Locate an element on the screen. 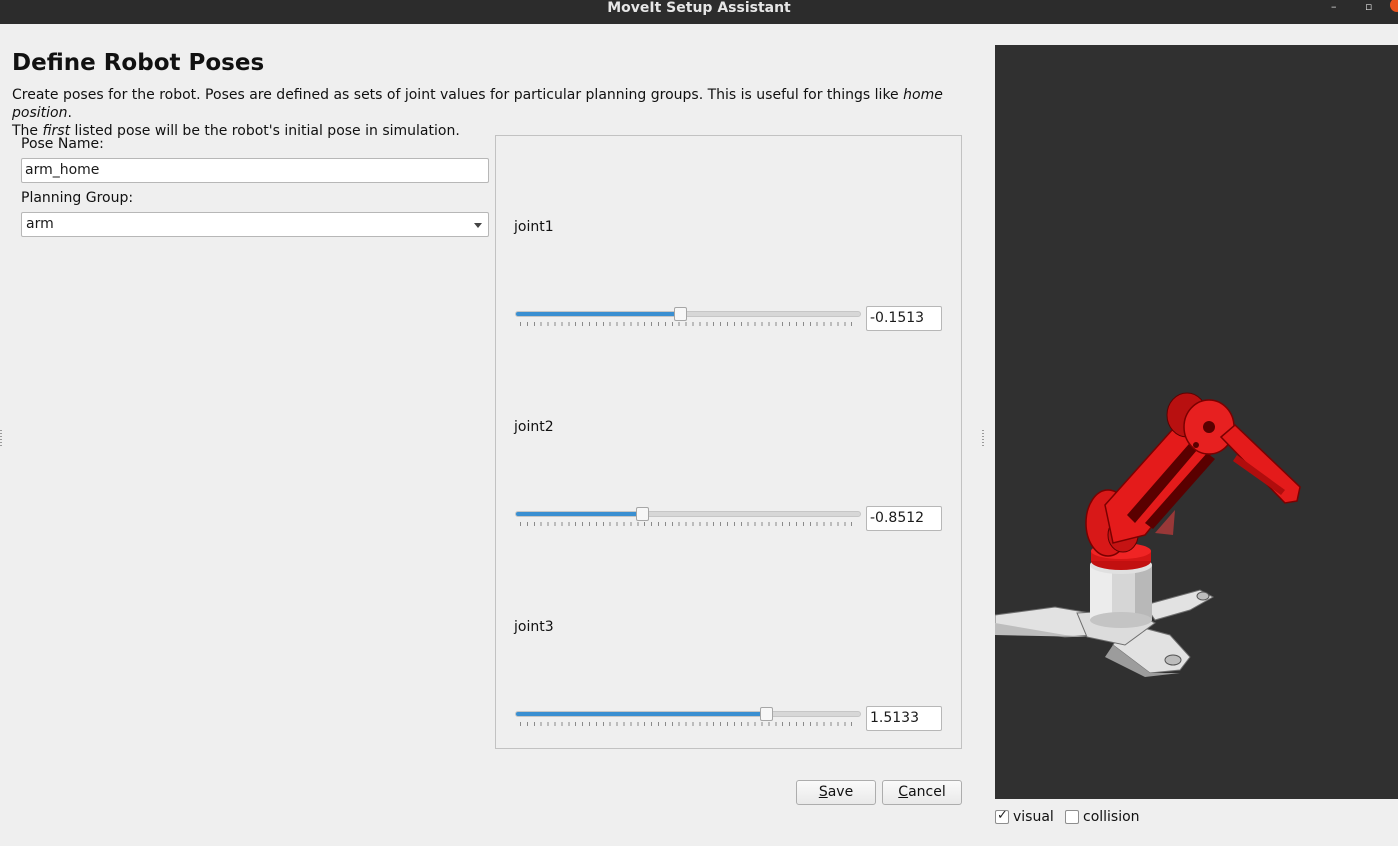  planning-group-label: Planning Group: is located at coordinates (77, 198).